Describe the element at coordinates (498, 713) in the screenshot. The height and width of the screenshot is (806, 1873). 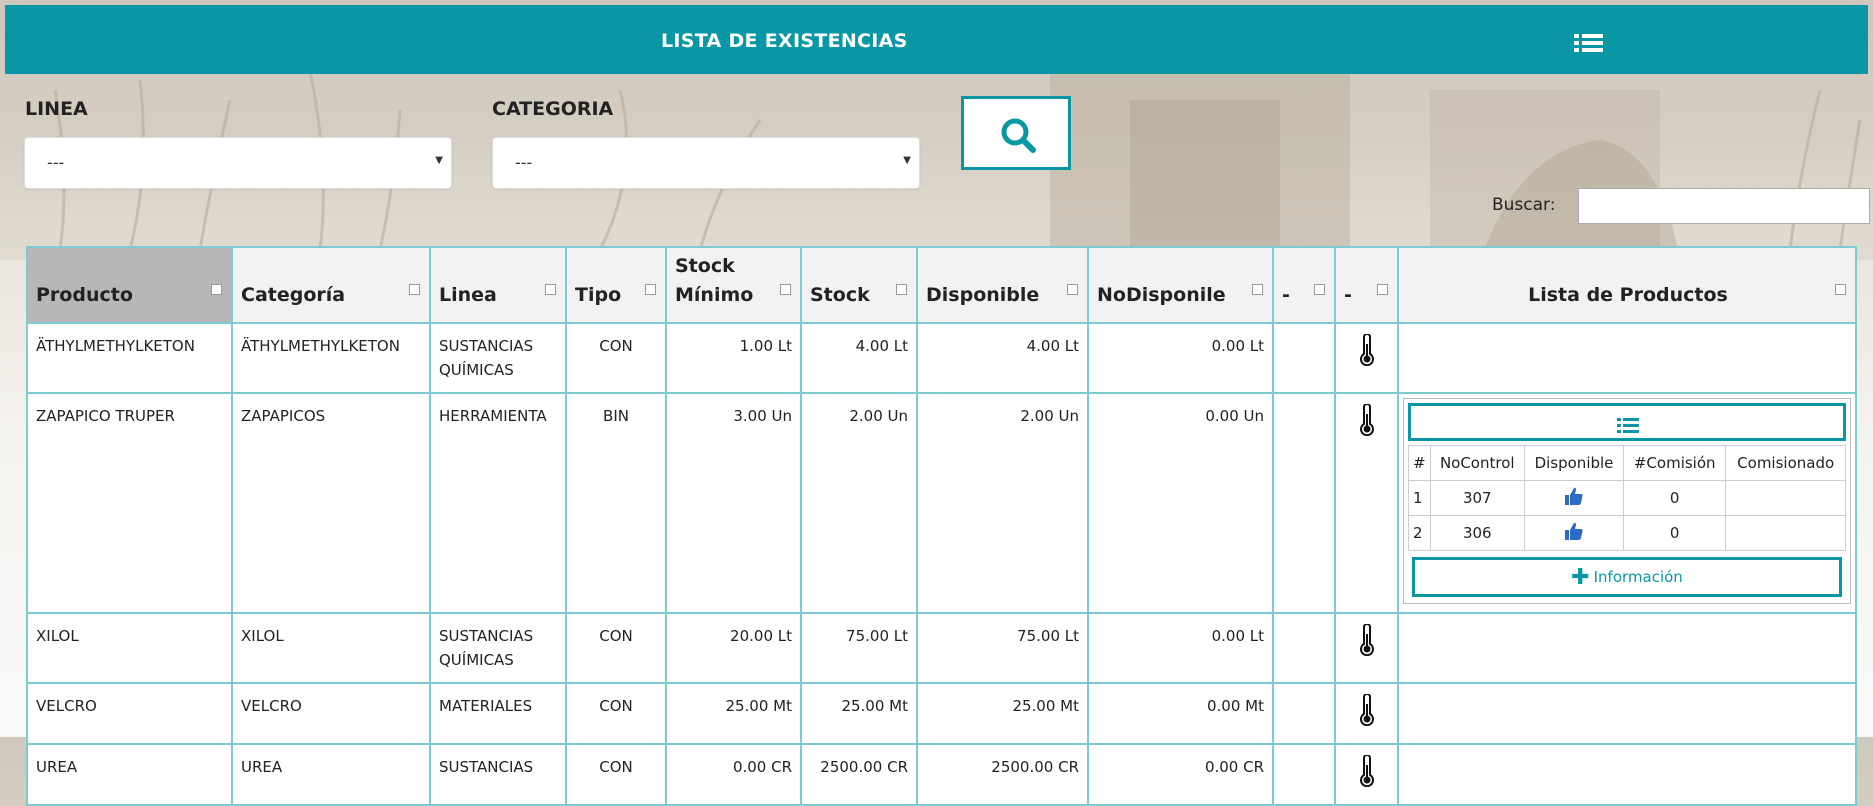
I see `cell-linea: MATERIALES` at that location.